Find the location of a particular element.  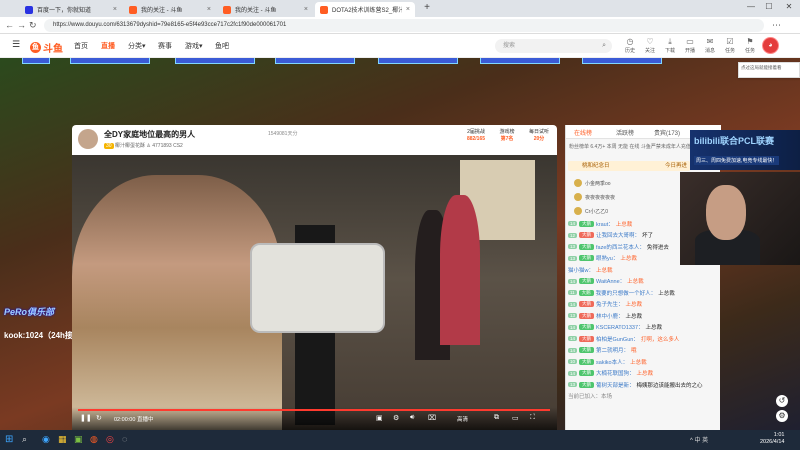

app-icon: ◎ is located at coordinates (110, 439).